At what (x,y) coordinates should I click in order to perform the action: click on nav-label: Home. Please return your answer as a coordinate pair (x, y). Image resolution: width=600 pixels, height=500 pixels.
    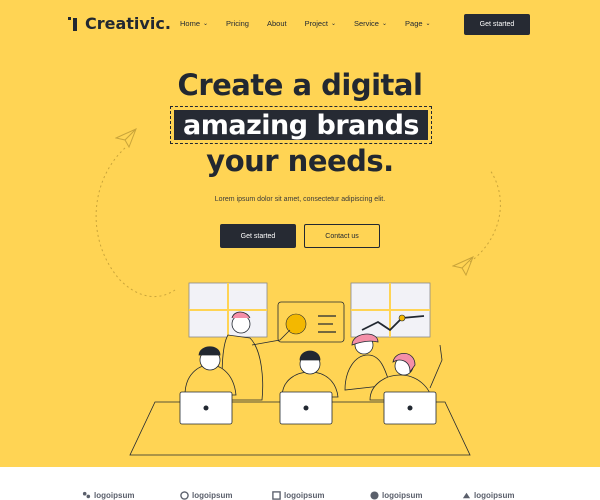
    Looking at the image, I should click on (190, 23).